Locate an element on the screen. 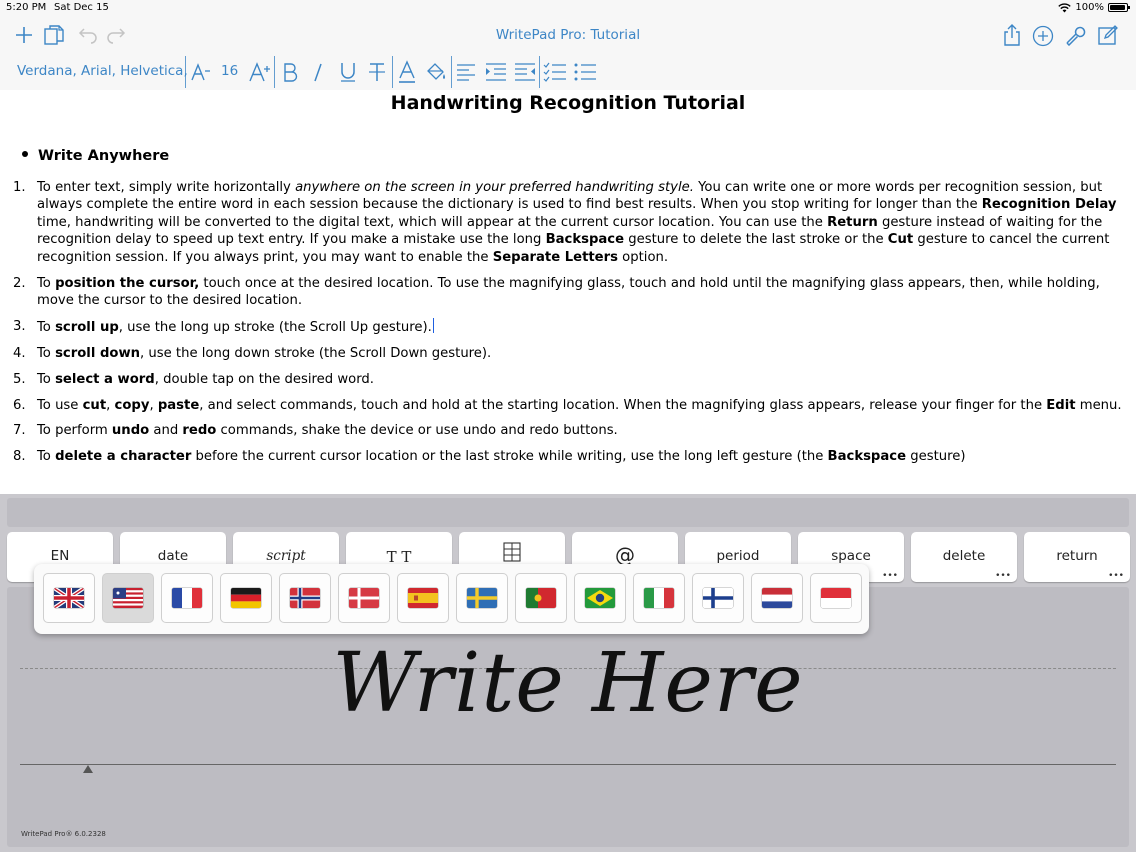  key-label: delete is located at coordinates (964, 556).